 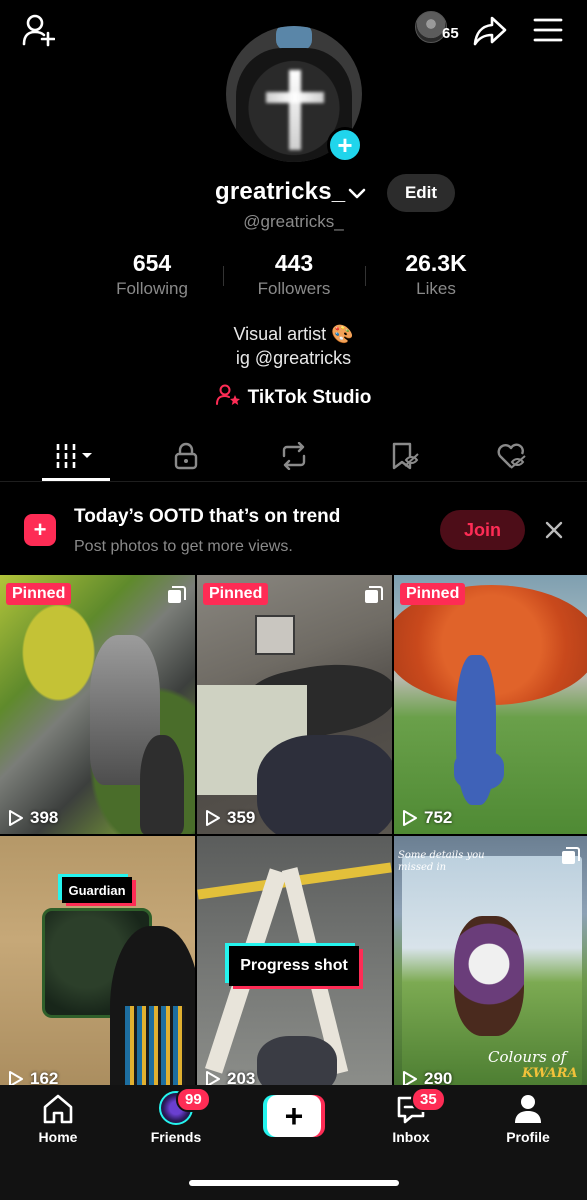 What do you see at coordinates (293, 221) in the screenshot?
I see `user-handle: @greatricks_` at bounding box center [293, 221].